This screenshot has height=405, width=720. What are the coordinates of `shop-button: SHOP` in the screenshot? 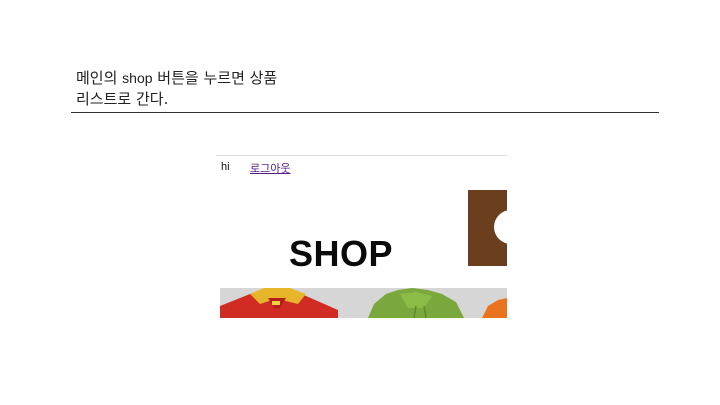 It's located at (341, 254).